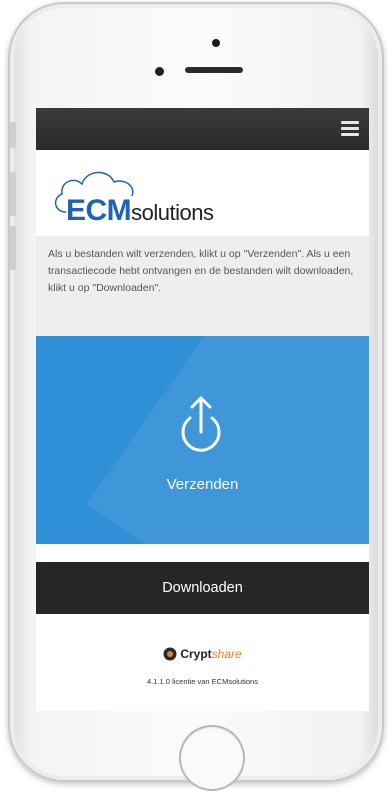  I want to click on brand-secondary: share, so click(226, 654).